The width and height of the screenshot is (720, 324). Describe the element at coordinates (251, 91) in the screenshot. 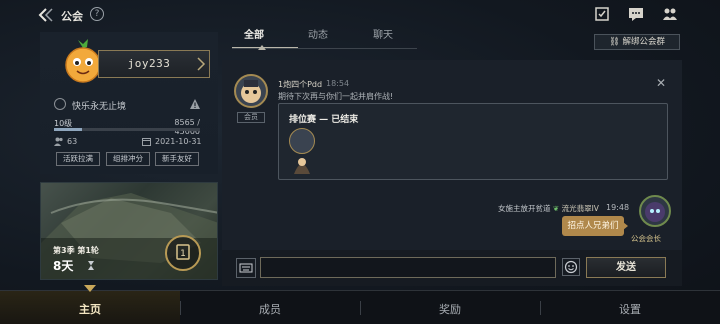

I see `member-avatar` at that location.